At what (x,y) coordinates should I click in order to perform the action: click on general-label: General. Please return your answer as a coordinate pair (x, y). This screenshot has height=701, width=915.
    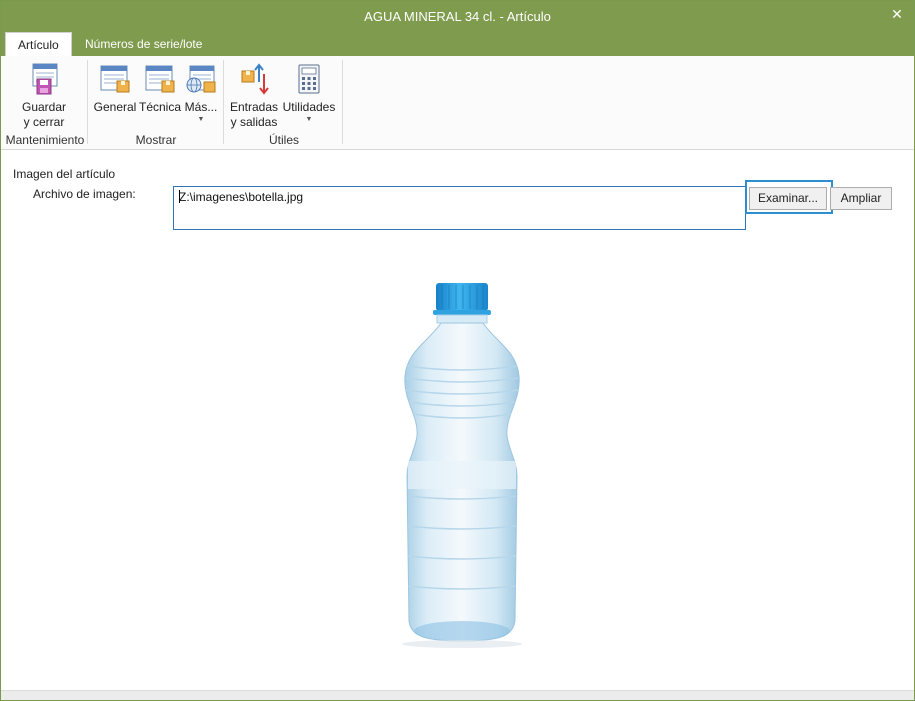
    Looking at the image, I should click on (115, 107).